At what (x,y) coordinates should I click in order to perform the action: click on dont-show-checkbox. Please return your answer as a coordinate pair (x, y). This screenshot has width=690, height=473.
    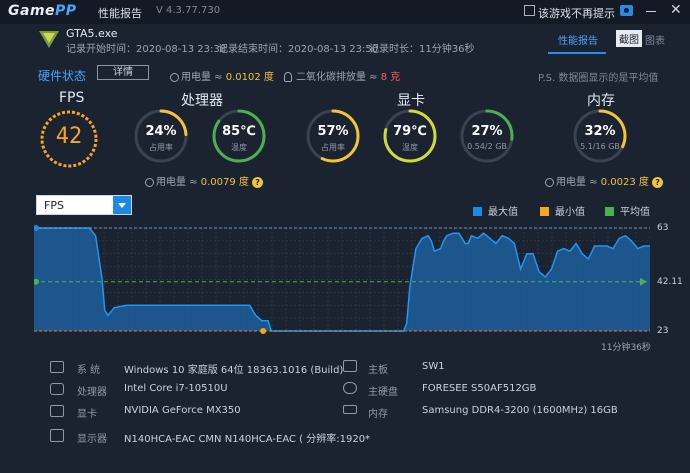
    Looking at the image, I should click on (529, 10).